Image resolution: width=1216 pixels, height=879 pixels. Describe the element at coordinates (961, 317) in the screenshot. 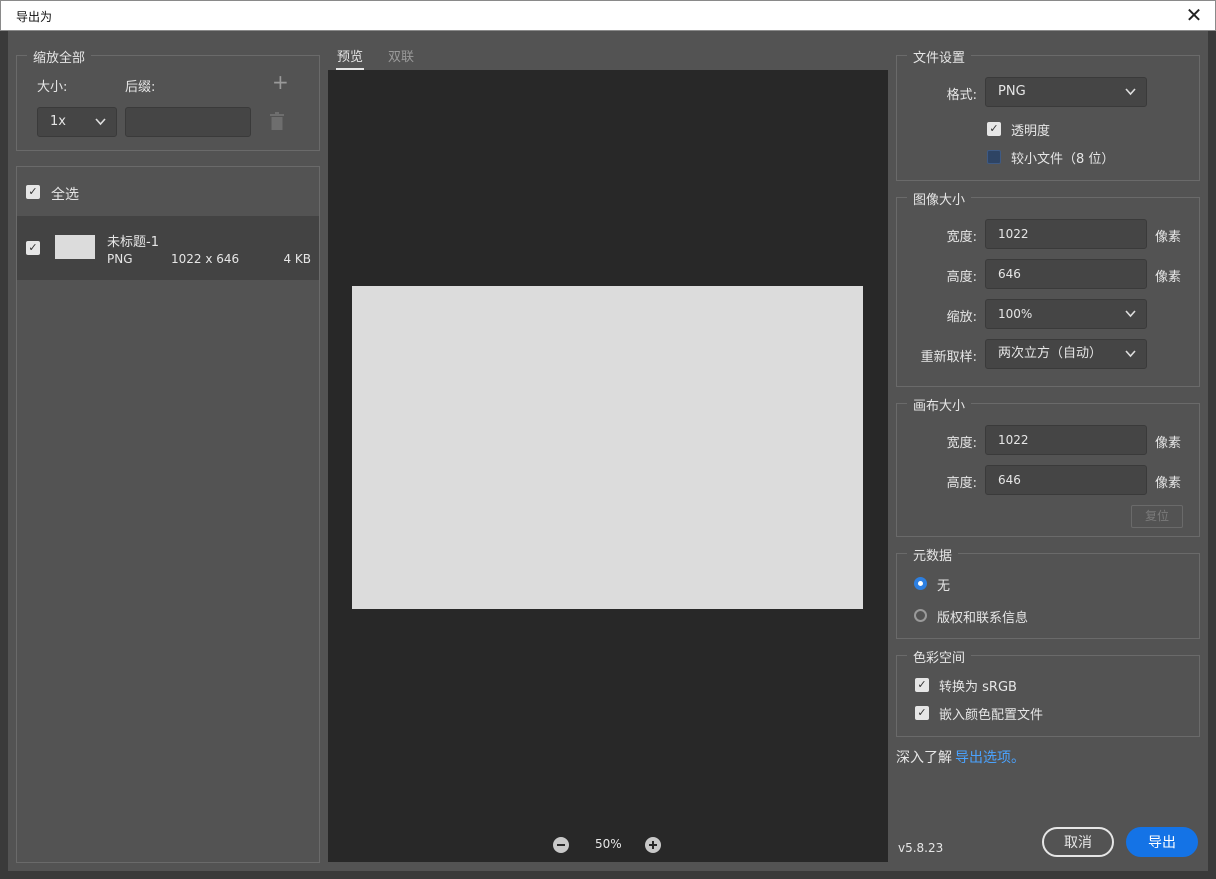

I see `scale-label: 缩放:` at that location.